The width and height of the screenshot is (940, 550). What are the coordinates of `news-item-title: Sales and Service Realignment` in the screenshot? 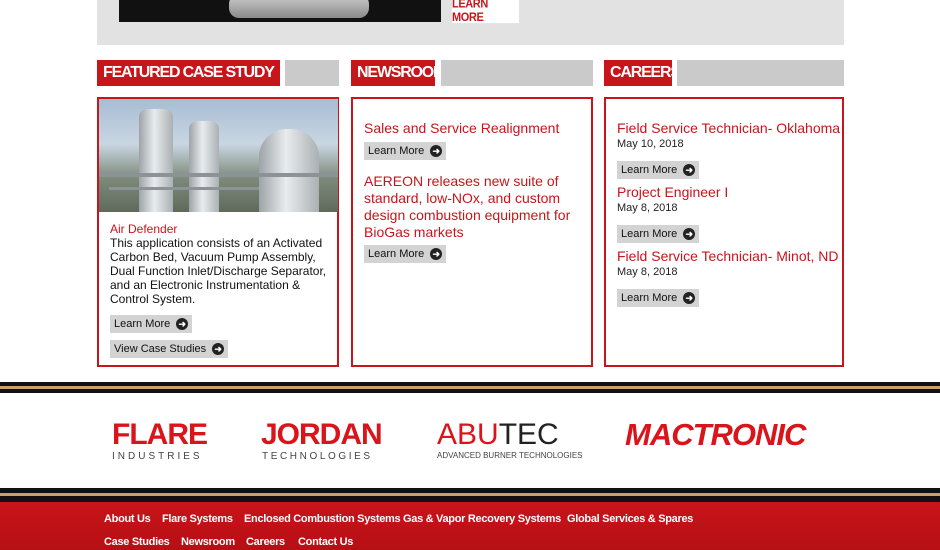 It's located at (475, 128).